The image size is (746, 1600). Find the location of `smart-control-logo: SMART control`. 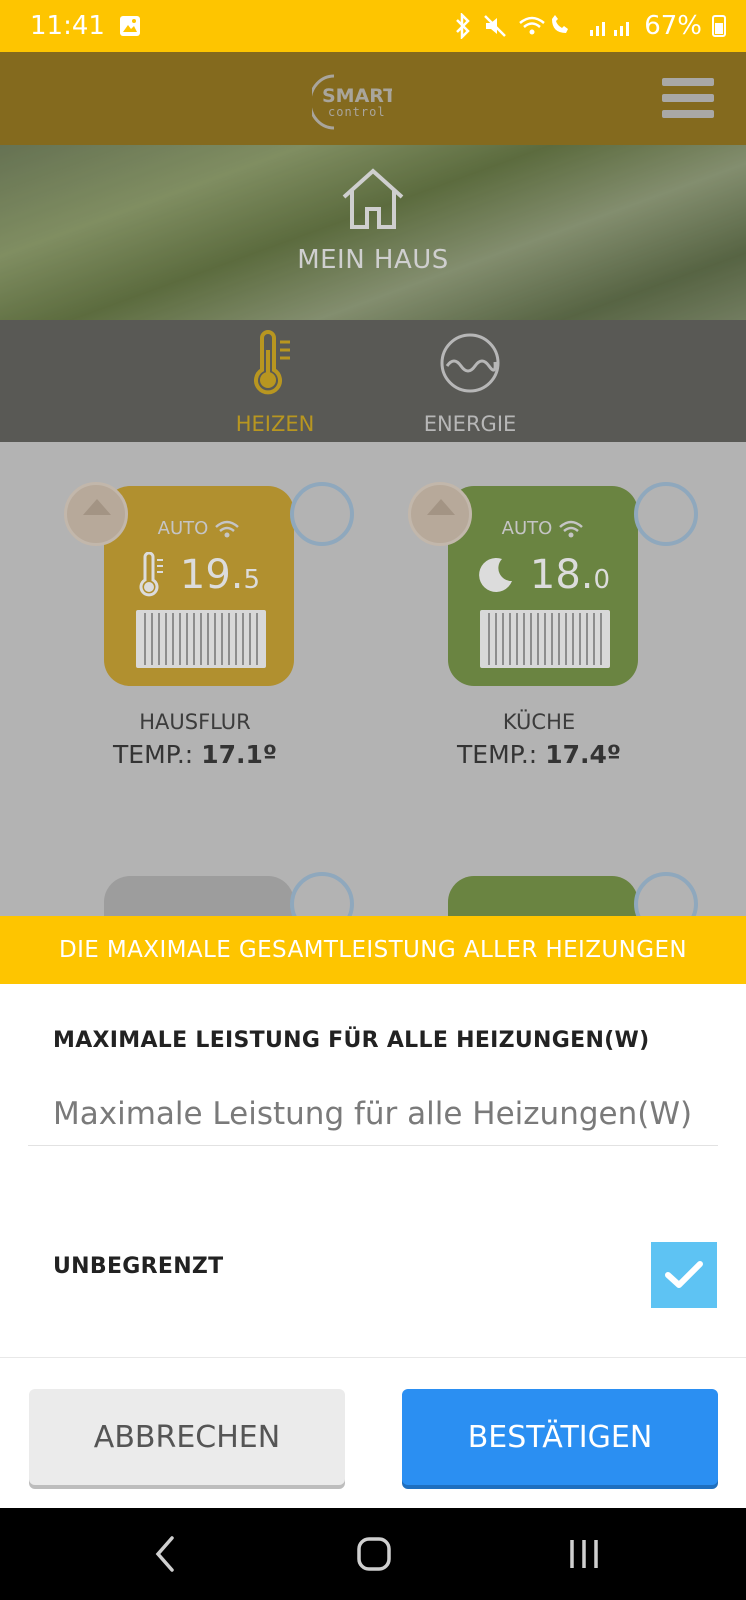

smart-control-logo: SMART control is located at coordinates (352, 102).